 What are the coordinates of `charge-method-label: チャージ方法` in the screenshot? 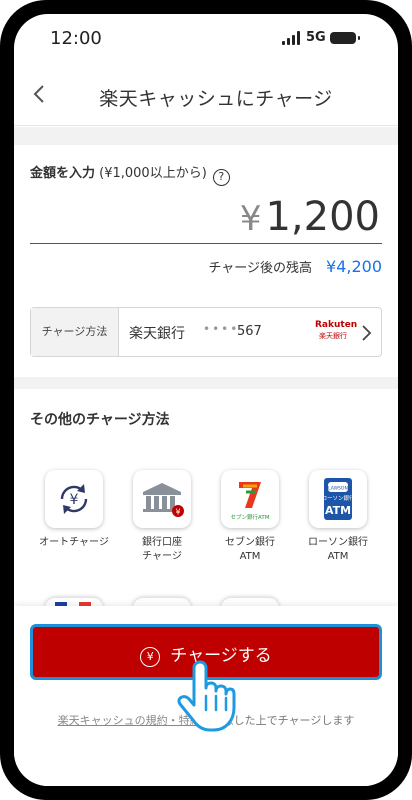 It's located at (75, 332).